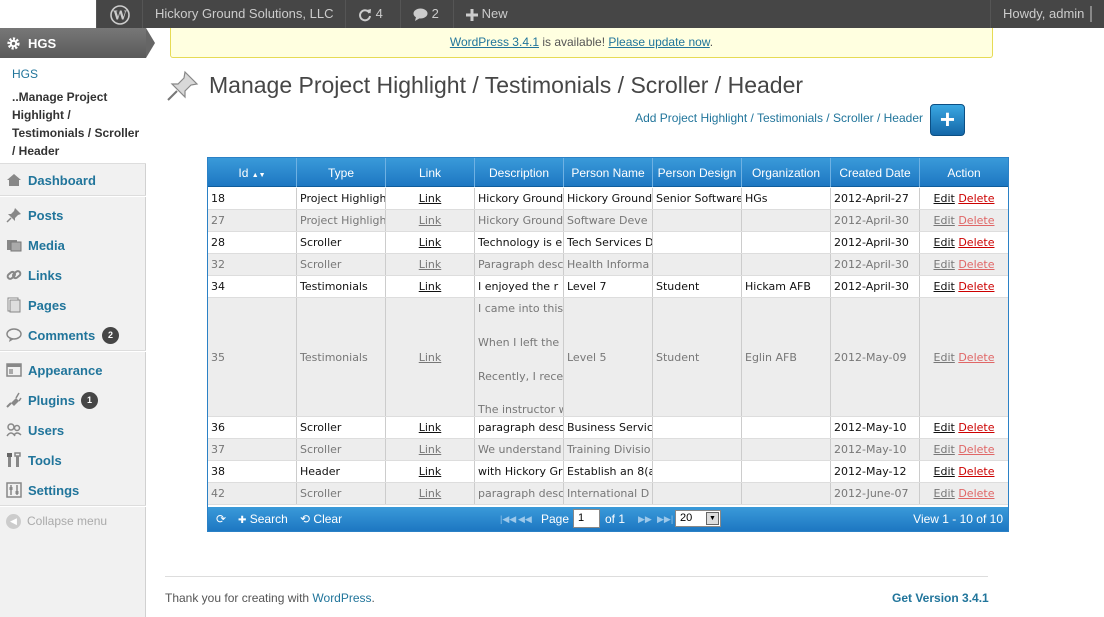 The image size is (1104, 617). I want to click on search-button: ✚ Search, so click(263, 519).